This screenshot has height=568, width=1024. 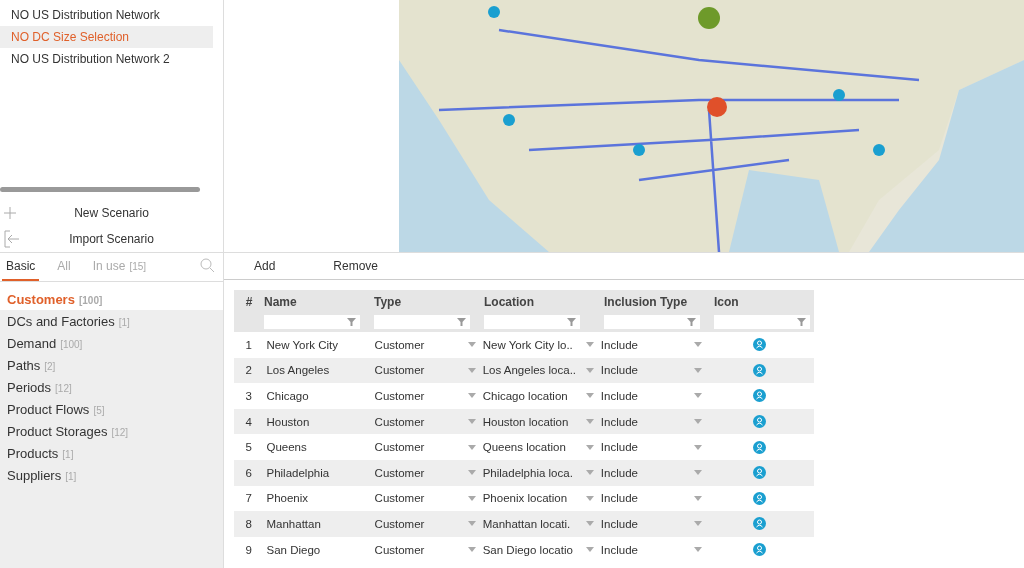 What do you see at coordinates (287, 396) in the screenshot?
I see `table-cell: Chicago` at bounding box center [287, 396].